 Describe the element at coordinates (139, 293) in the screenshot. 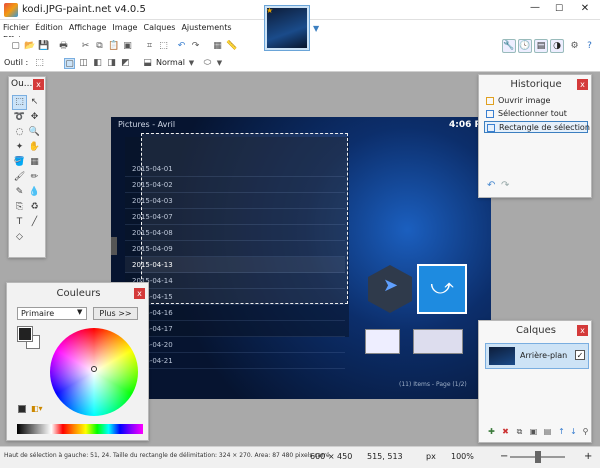

I see `colors-close-button: x` at that location.